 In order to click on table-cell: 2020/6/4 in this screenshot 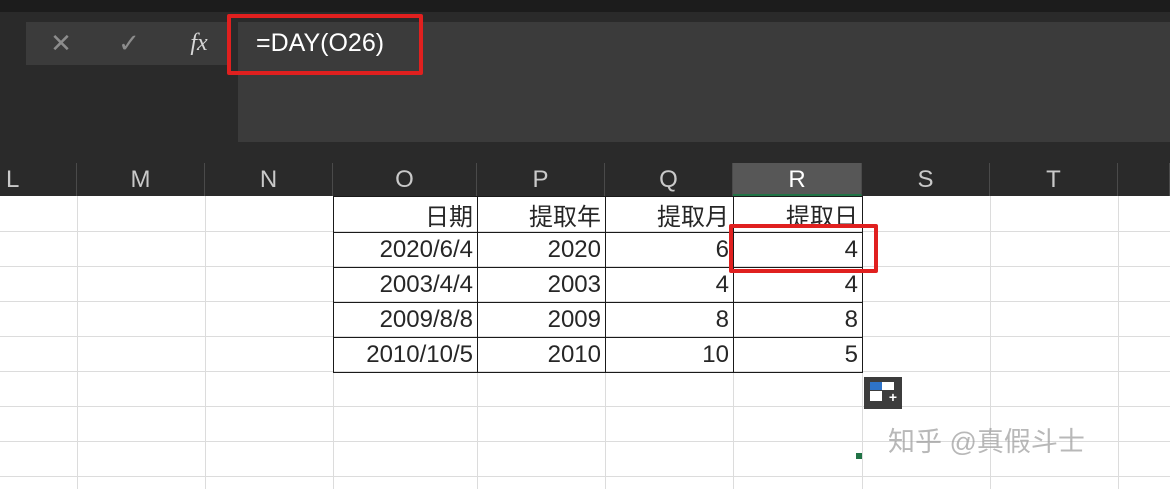, I will do `click(405, 250)`.